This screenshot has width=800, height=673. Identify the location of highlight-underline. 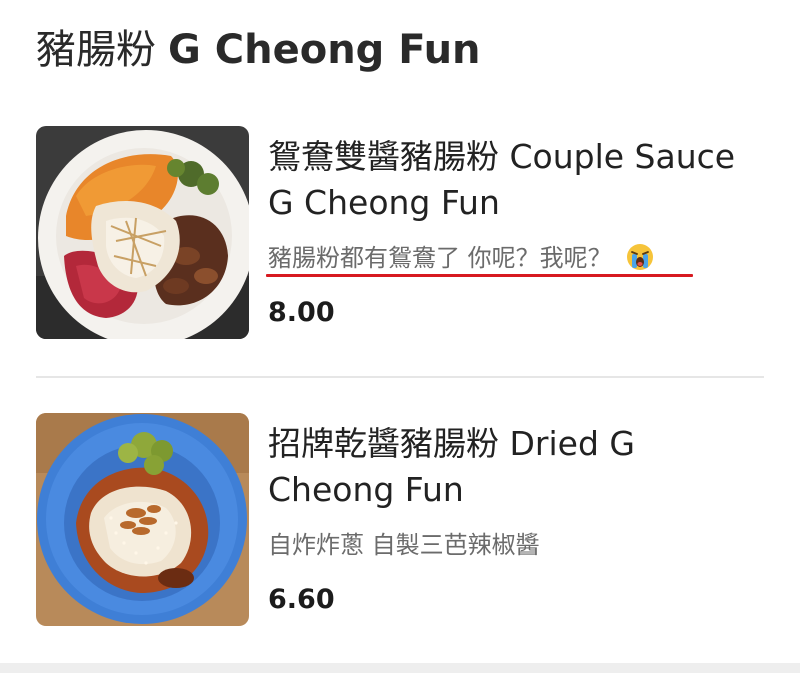
(479, 275).